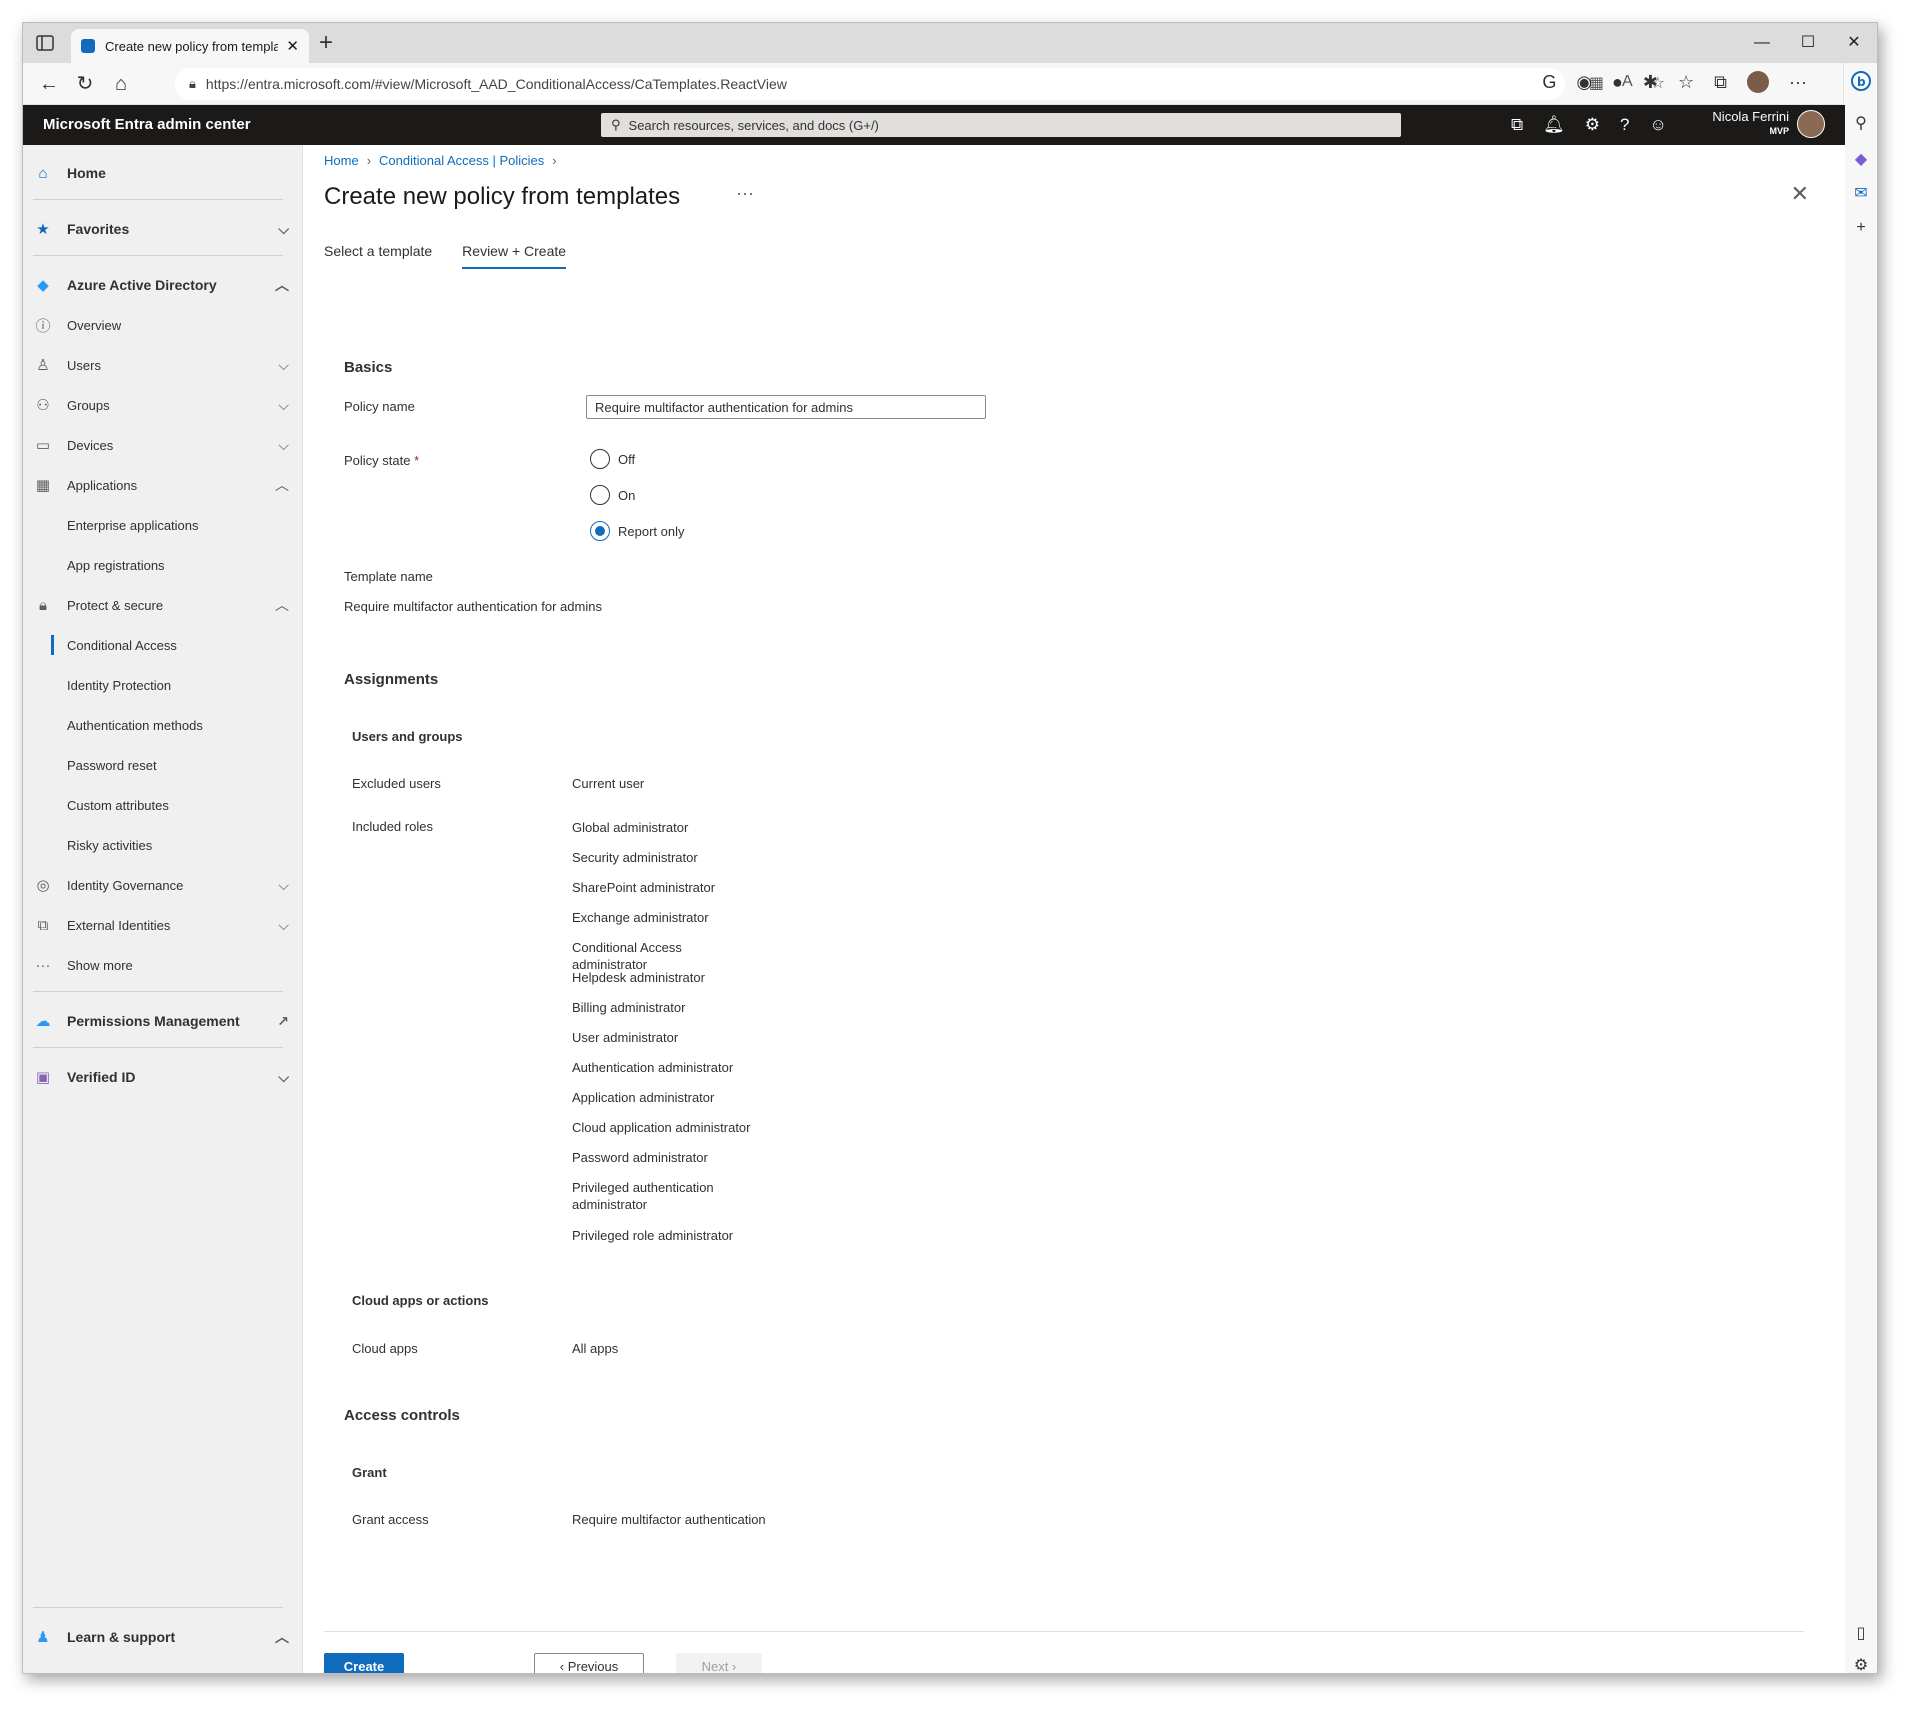 The image size is (1921, 1715). Describe the element at coordinates (49, 84) in the screenshot. I see `back-arrow-icon: ←` at that location.